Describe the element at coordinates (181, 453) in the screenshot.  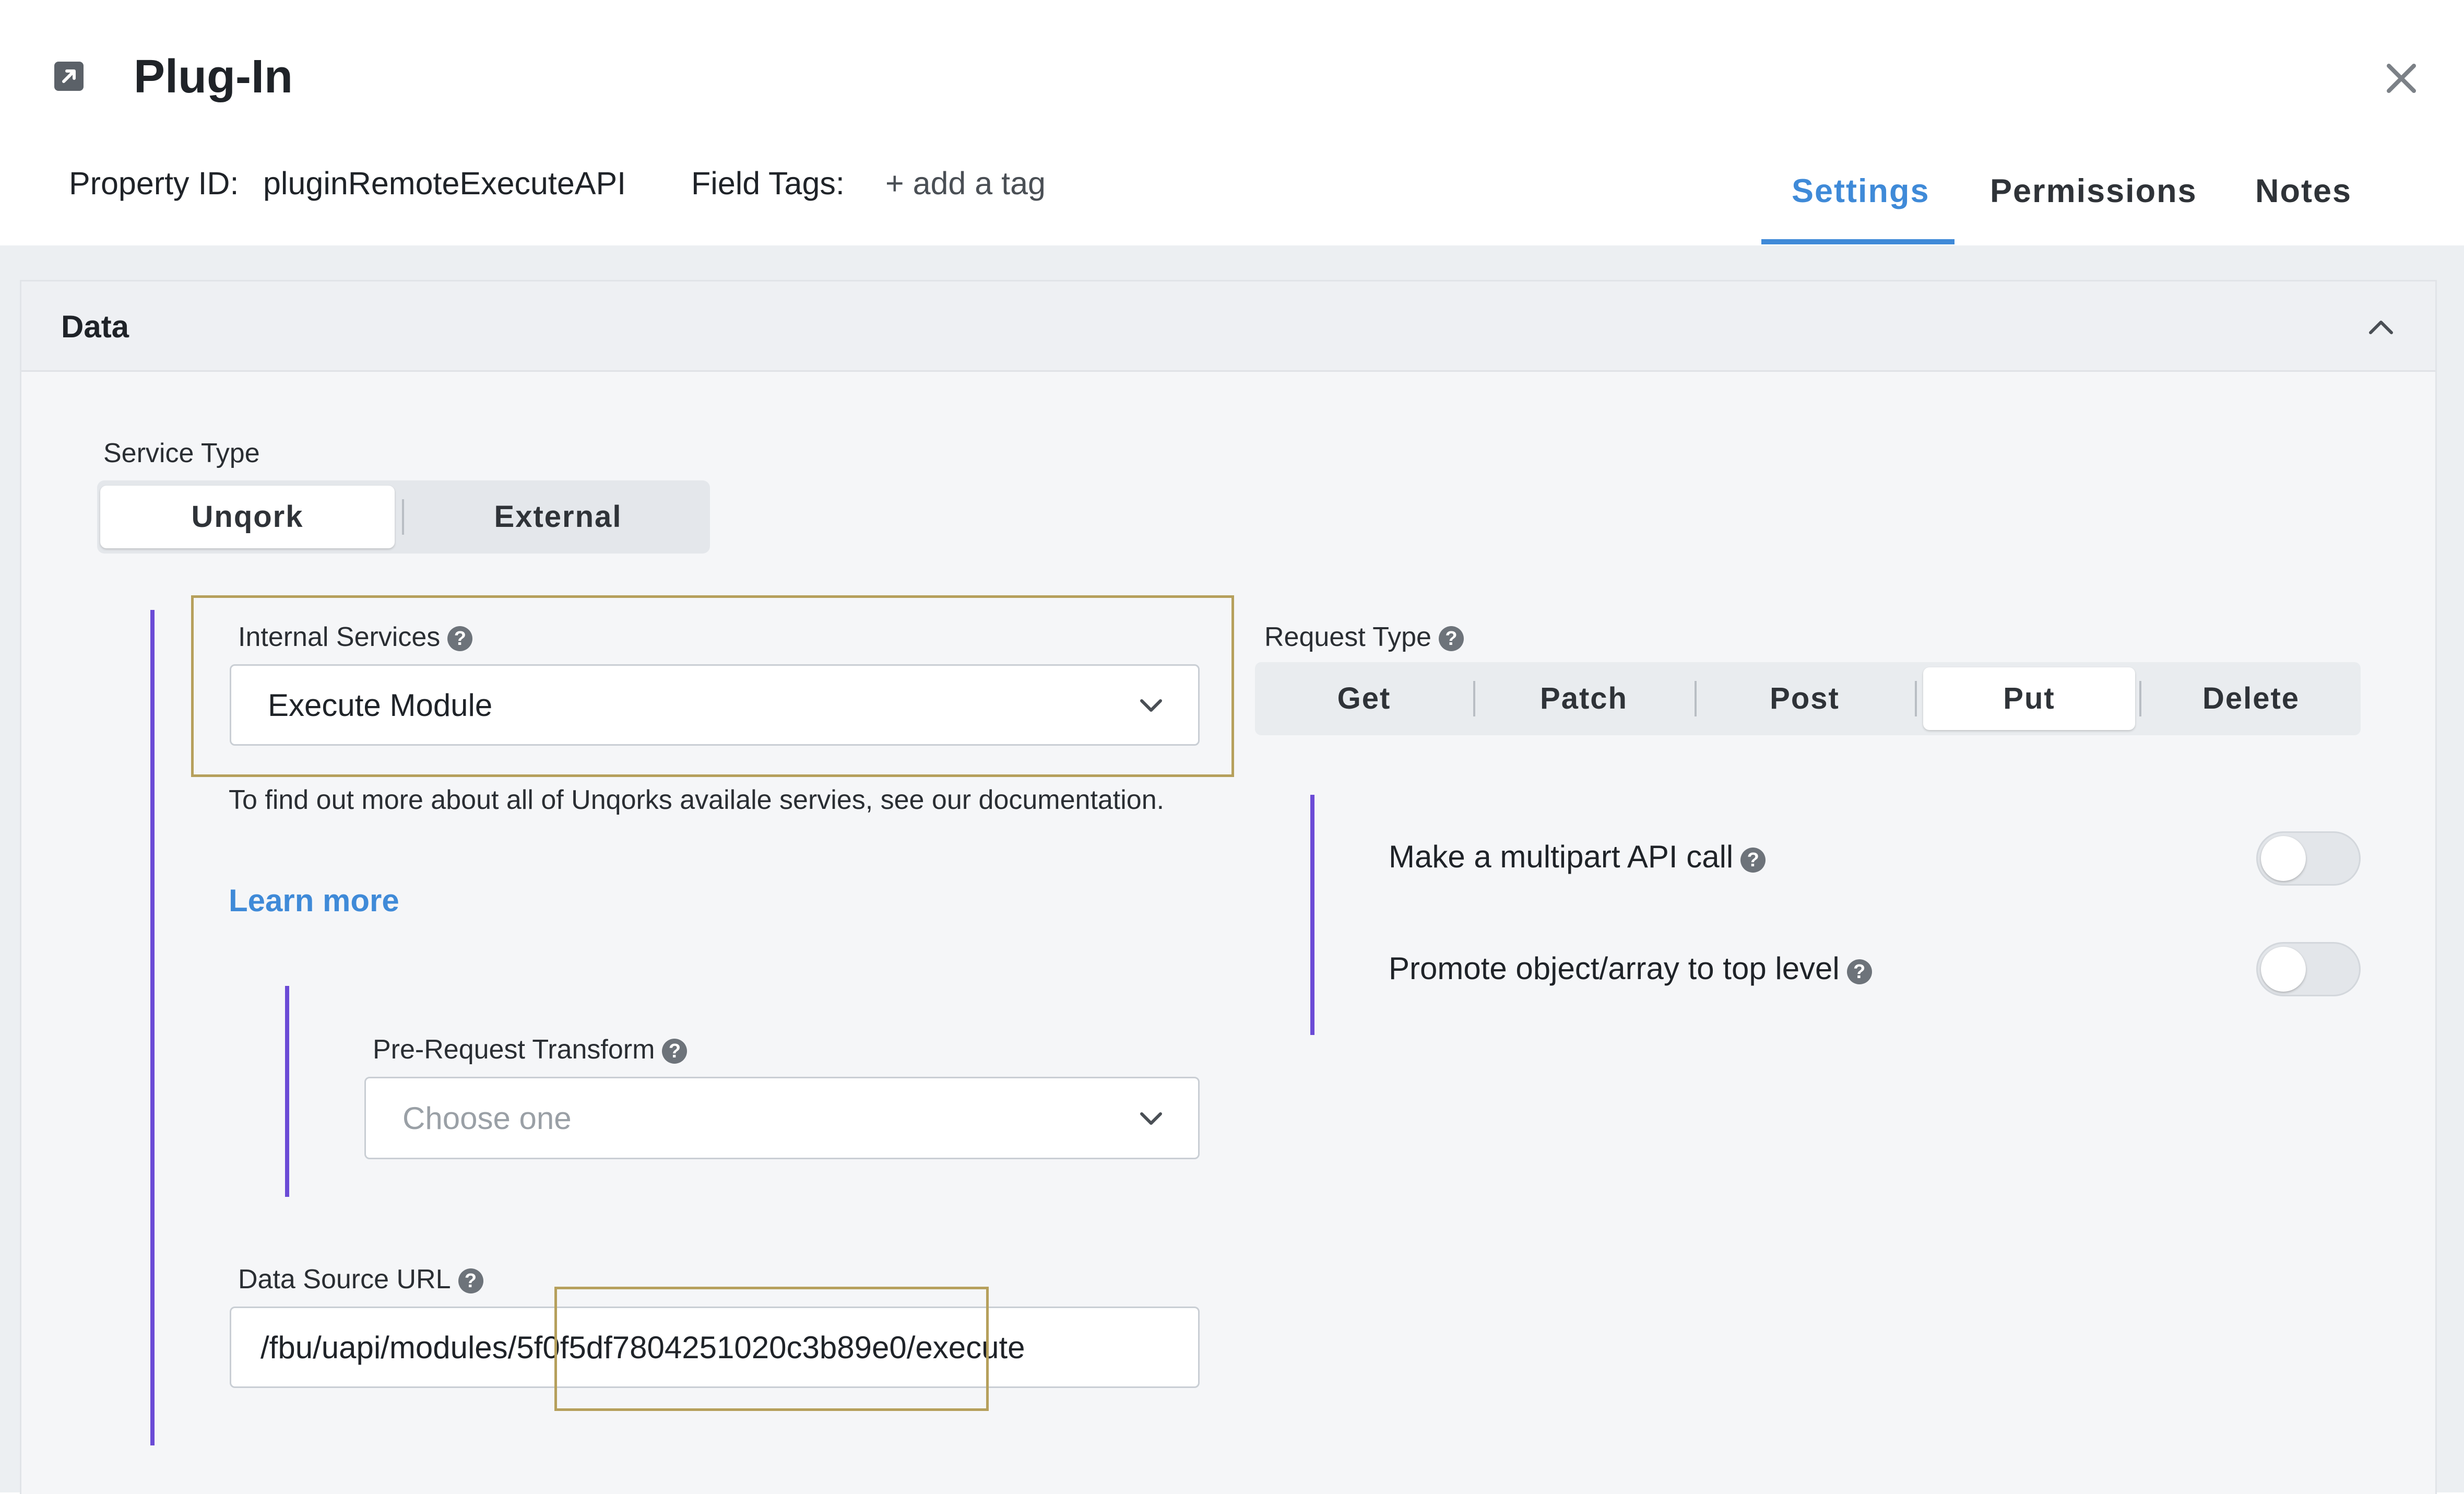
I see `service-type-label: Service Type` at that location.